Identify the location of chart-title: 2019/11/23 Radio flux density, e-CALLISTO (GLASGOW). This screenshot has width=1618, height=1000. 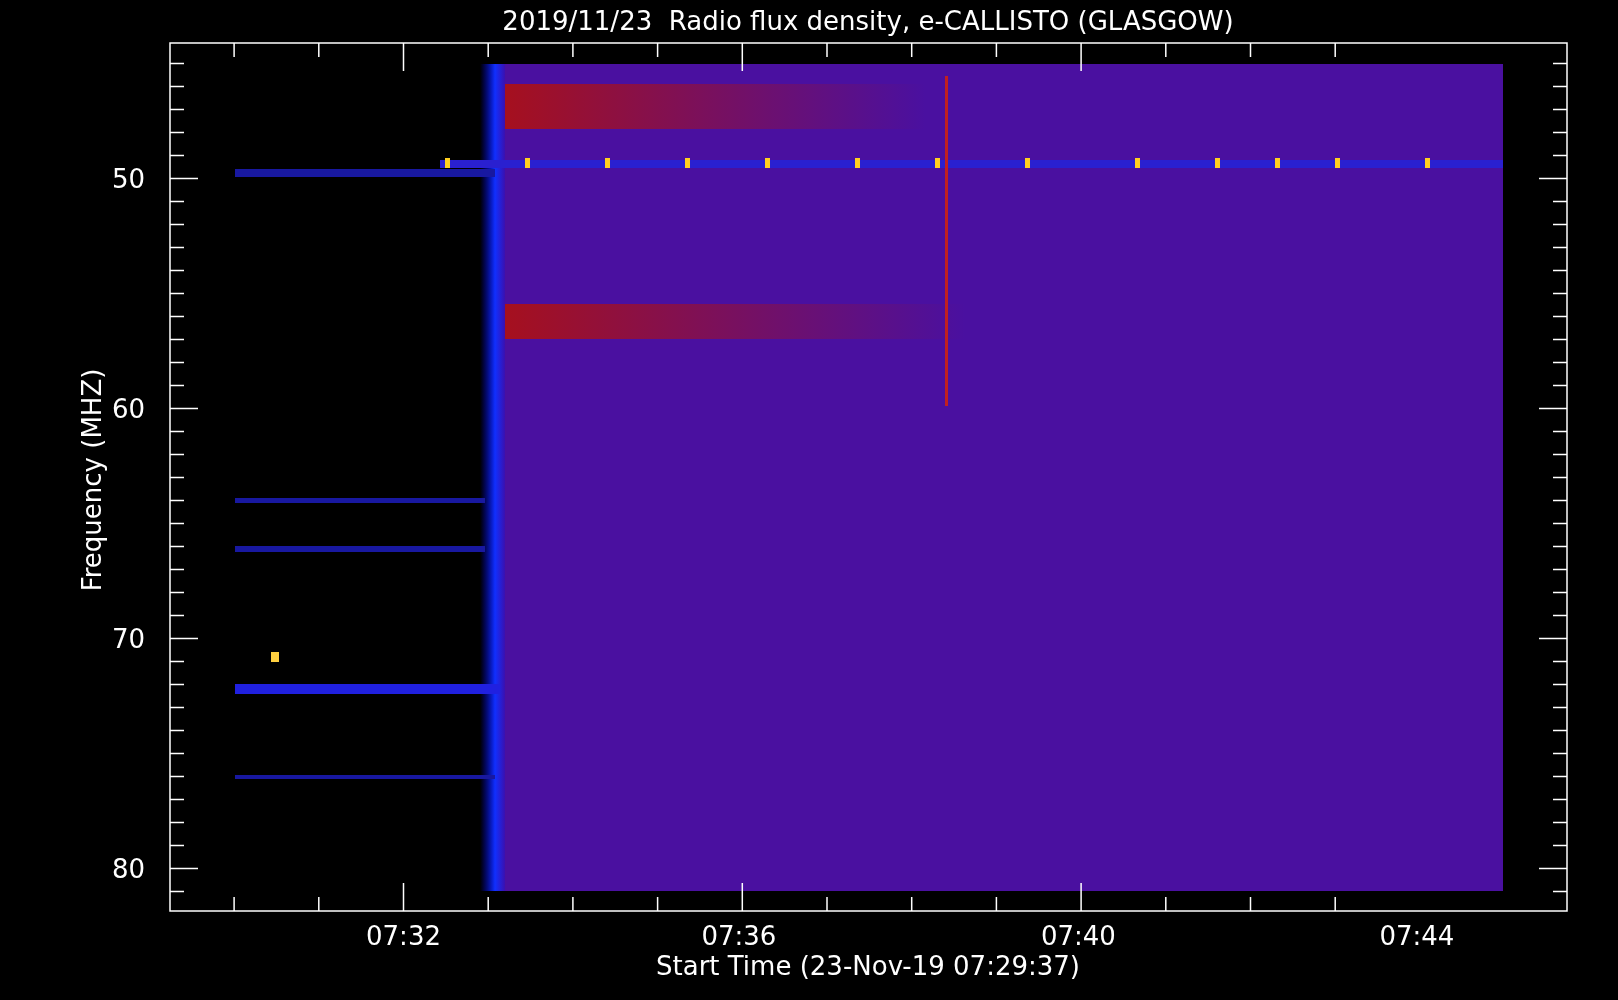
(868, 21).